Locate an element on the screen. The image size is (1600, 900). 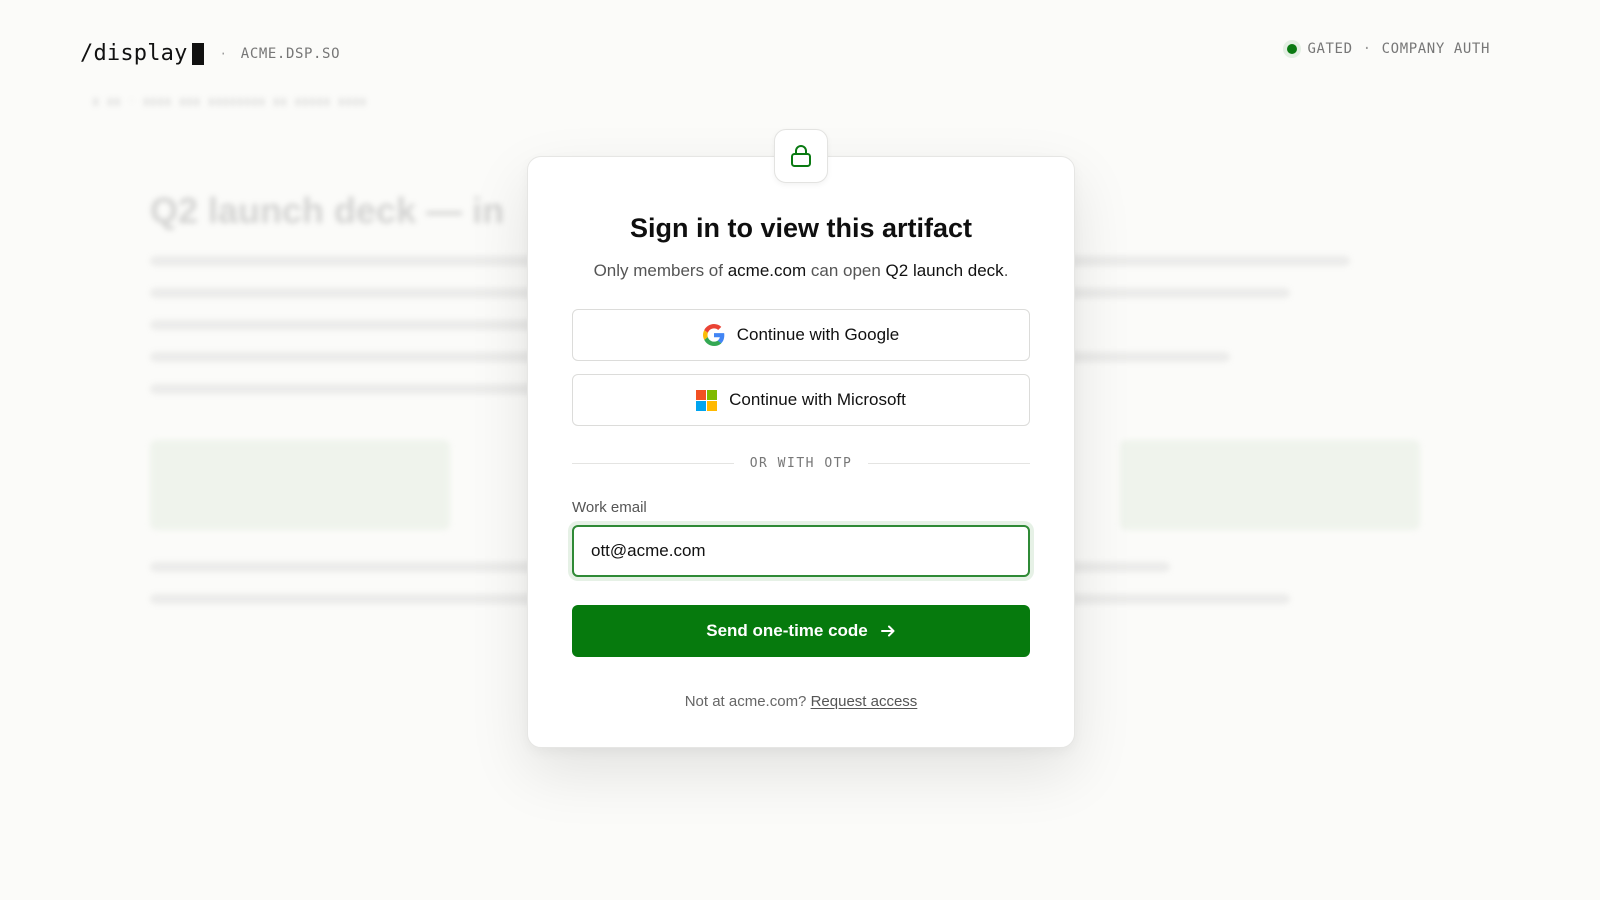
google-button-label: Continue with Google is located at coordinates (818, 334).